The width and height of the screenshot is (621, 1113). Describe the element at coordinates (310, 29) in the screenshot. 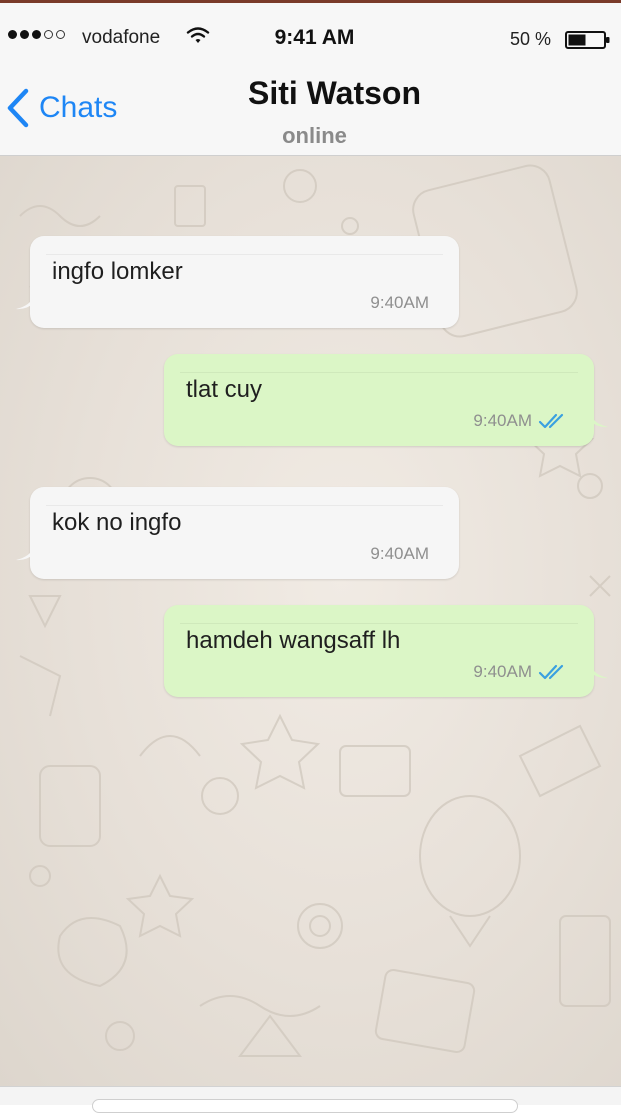

I see `status-bar: vodafone 9:41 AM 50 %` at that location.